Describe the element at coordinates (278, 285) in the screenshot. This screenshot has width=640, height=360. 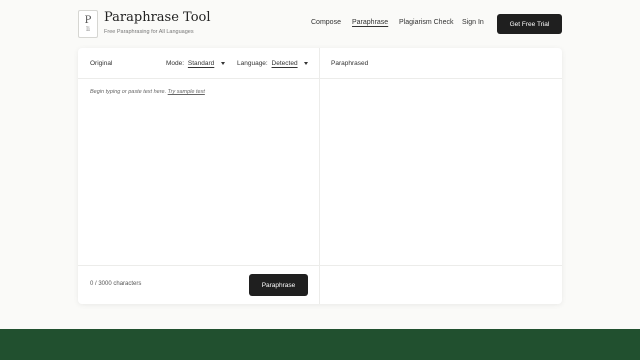
I see `paraphrase-button: Paraphrase` at that location.